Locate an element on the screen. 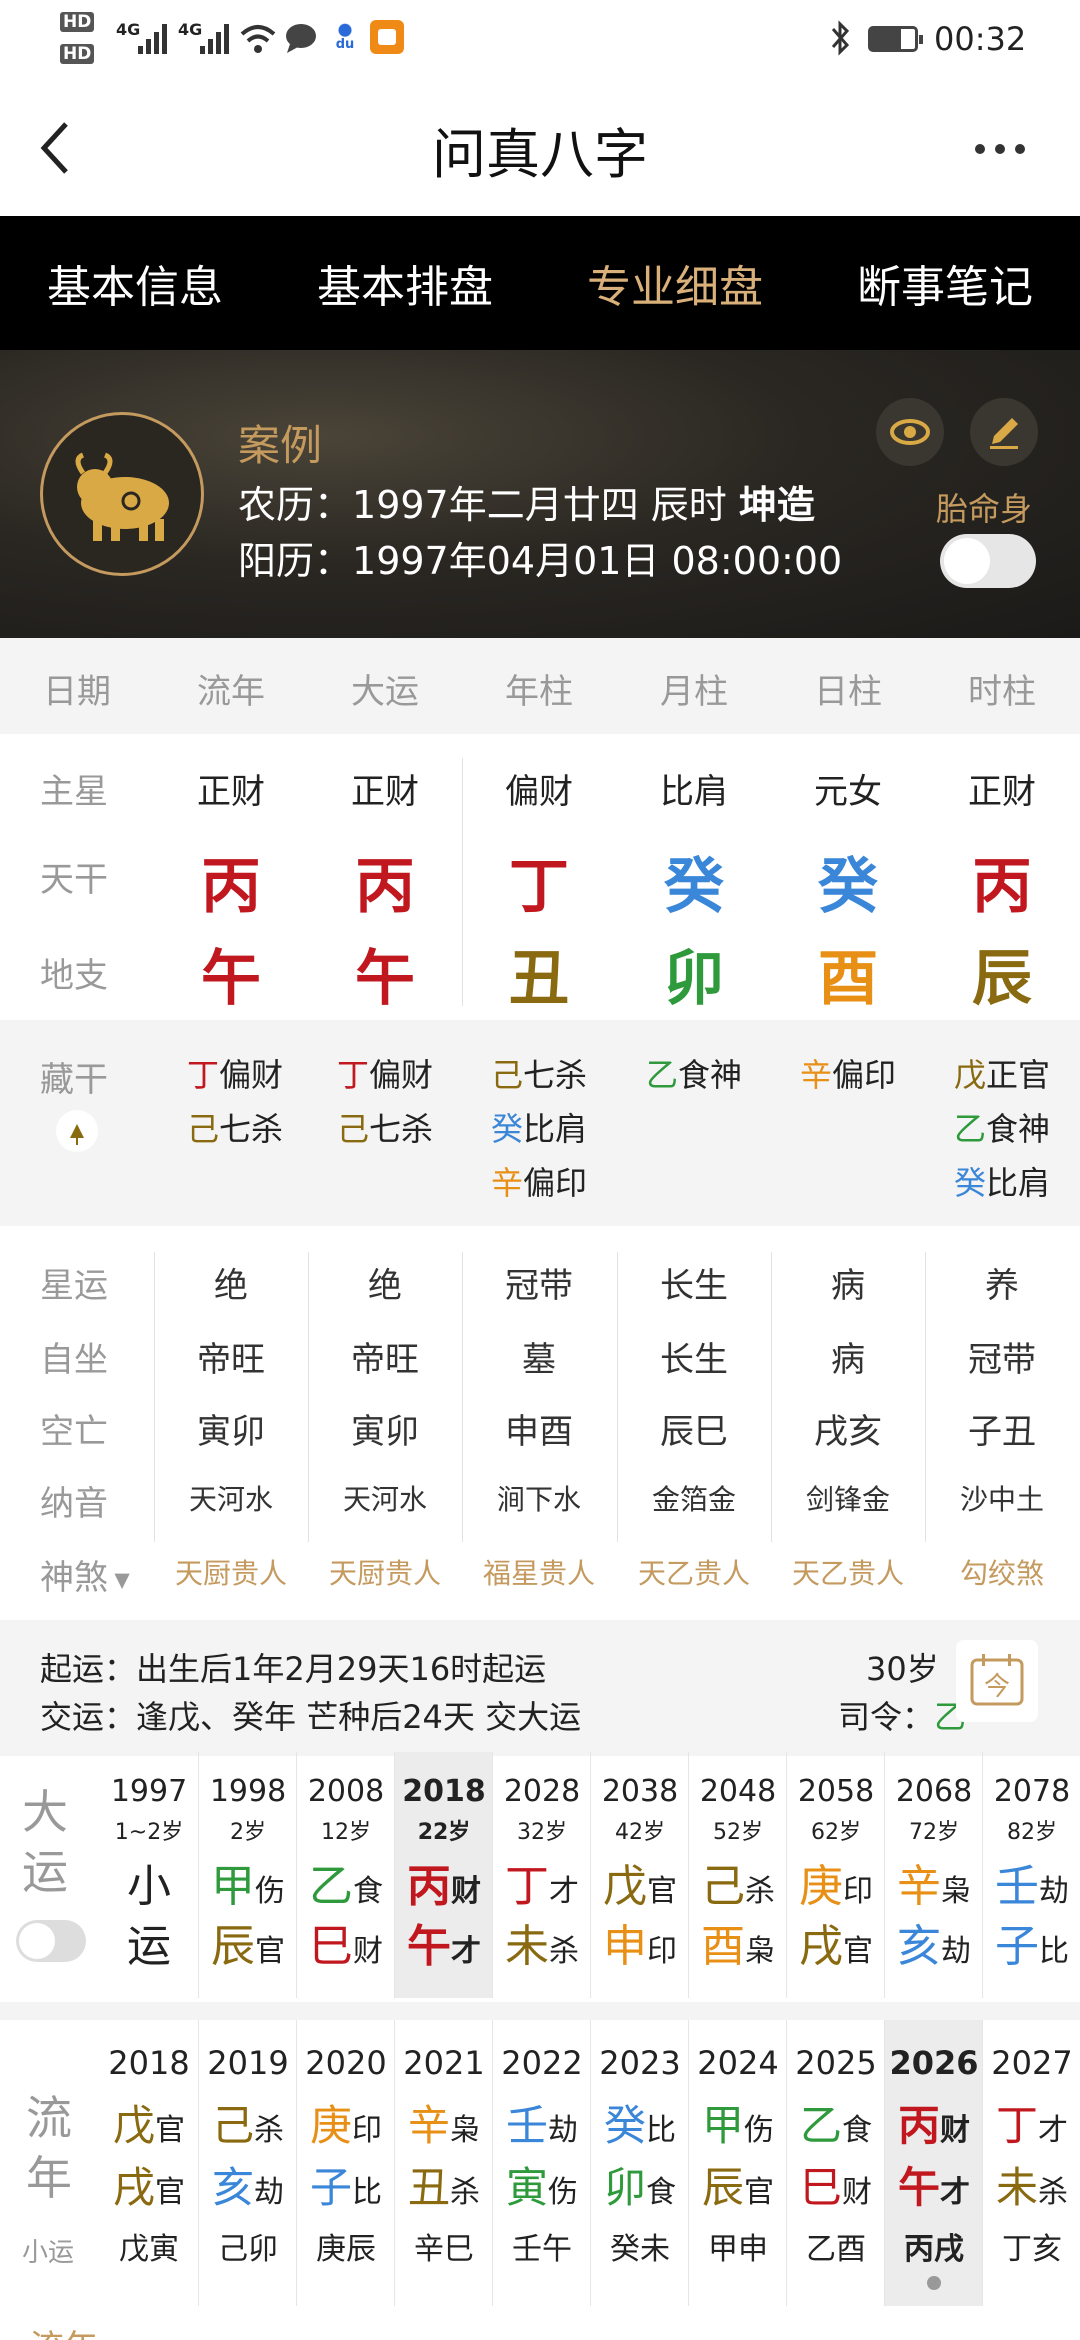  liunian-year: 2018 is located at coordinates (149, 2063).